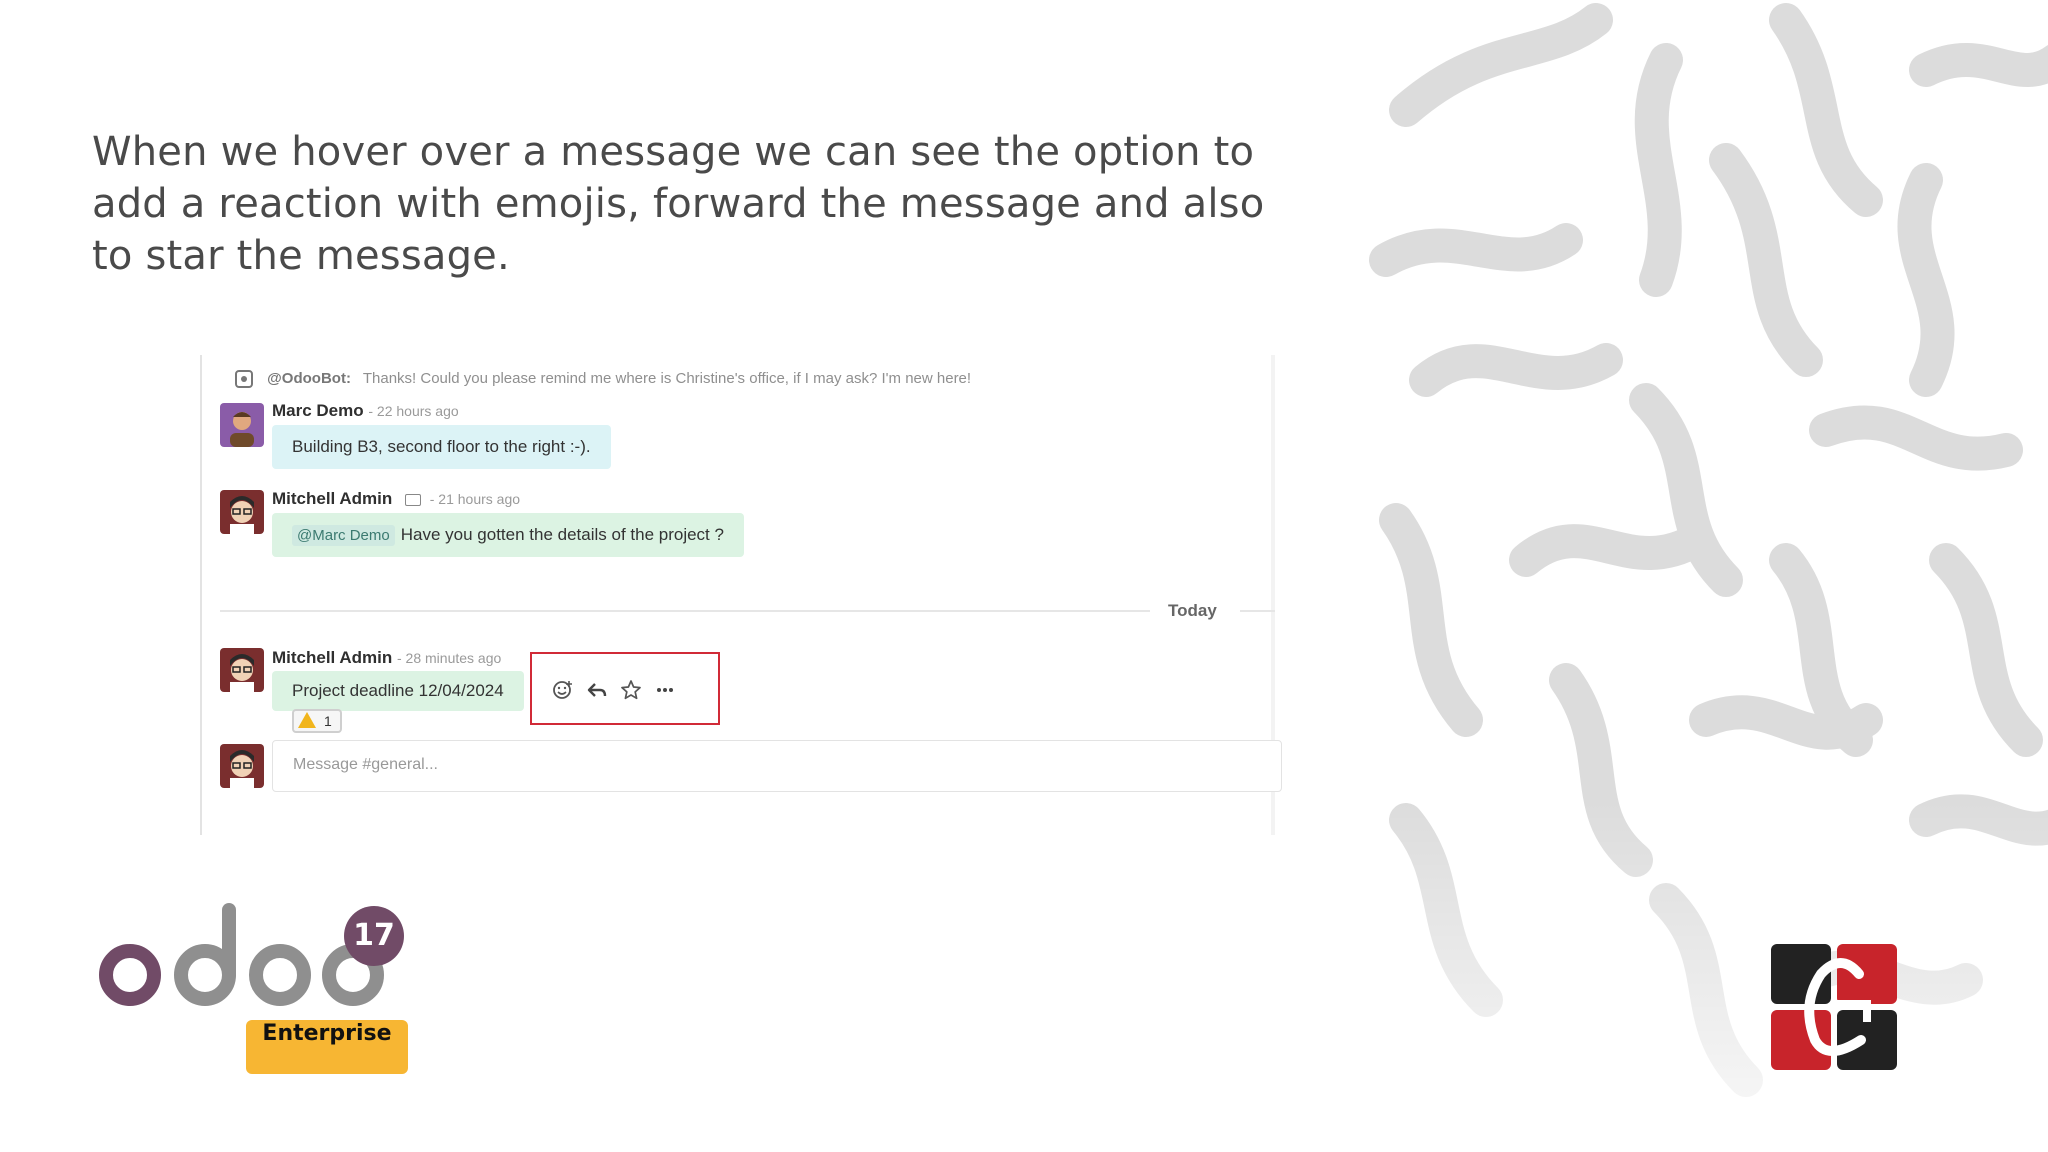 The height and width of the screenshot is (1152, 2048). I want to click on message-timestamp: - 21 hours ago, so click(475, 499).